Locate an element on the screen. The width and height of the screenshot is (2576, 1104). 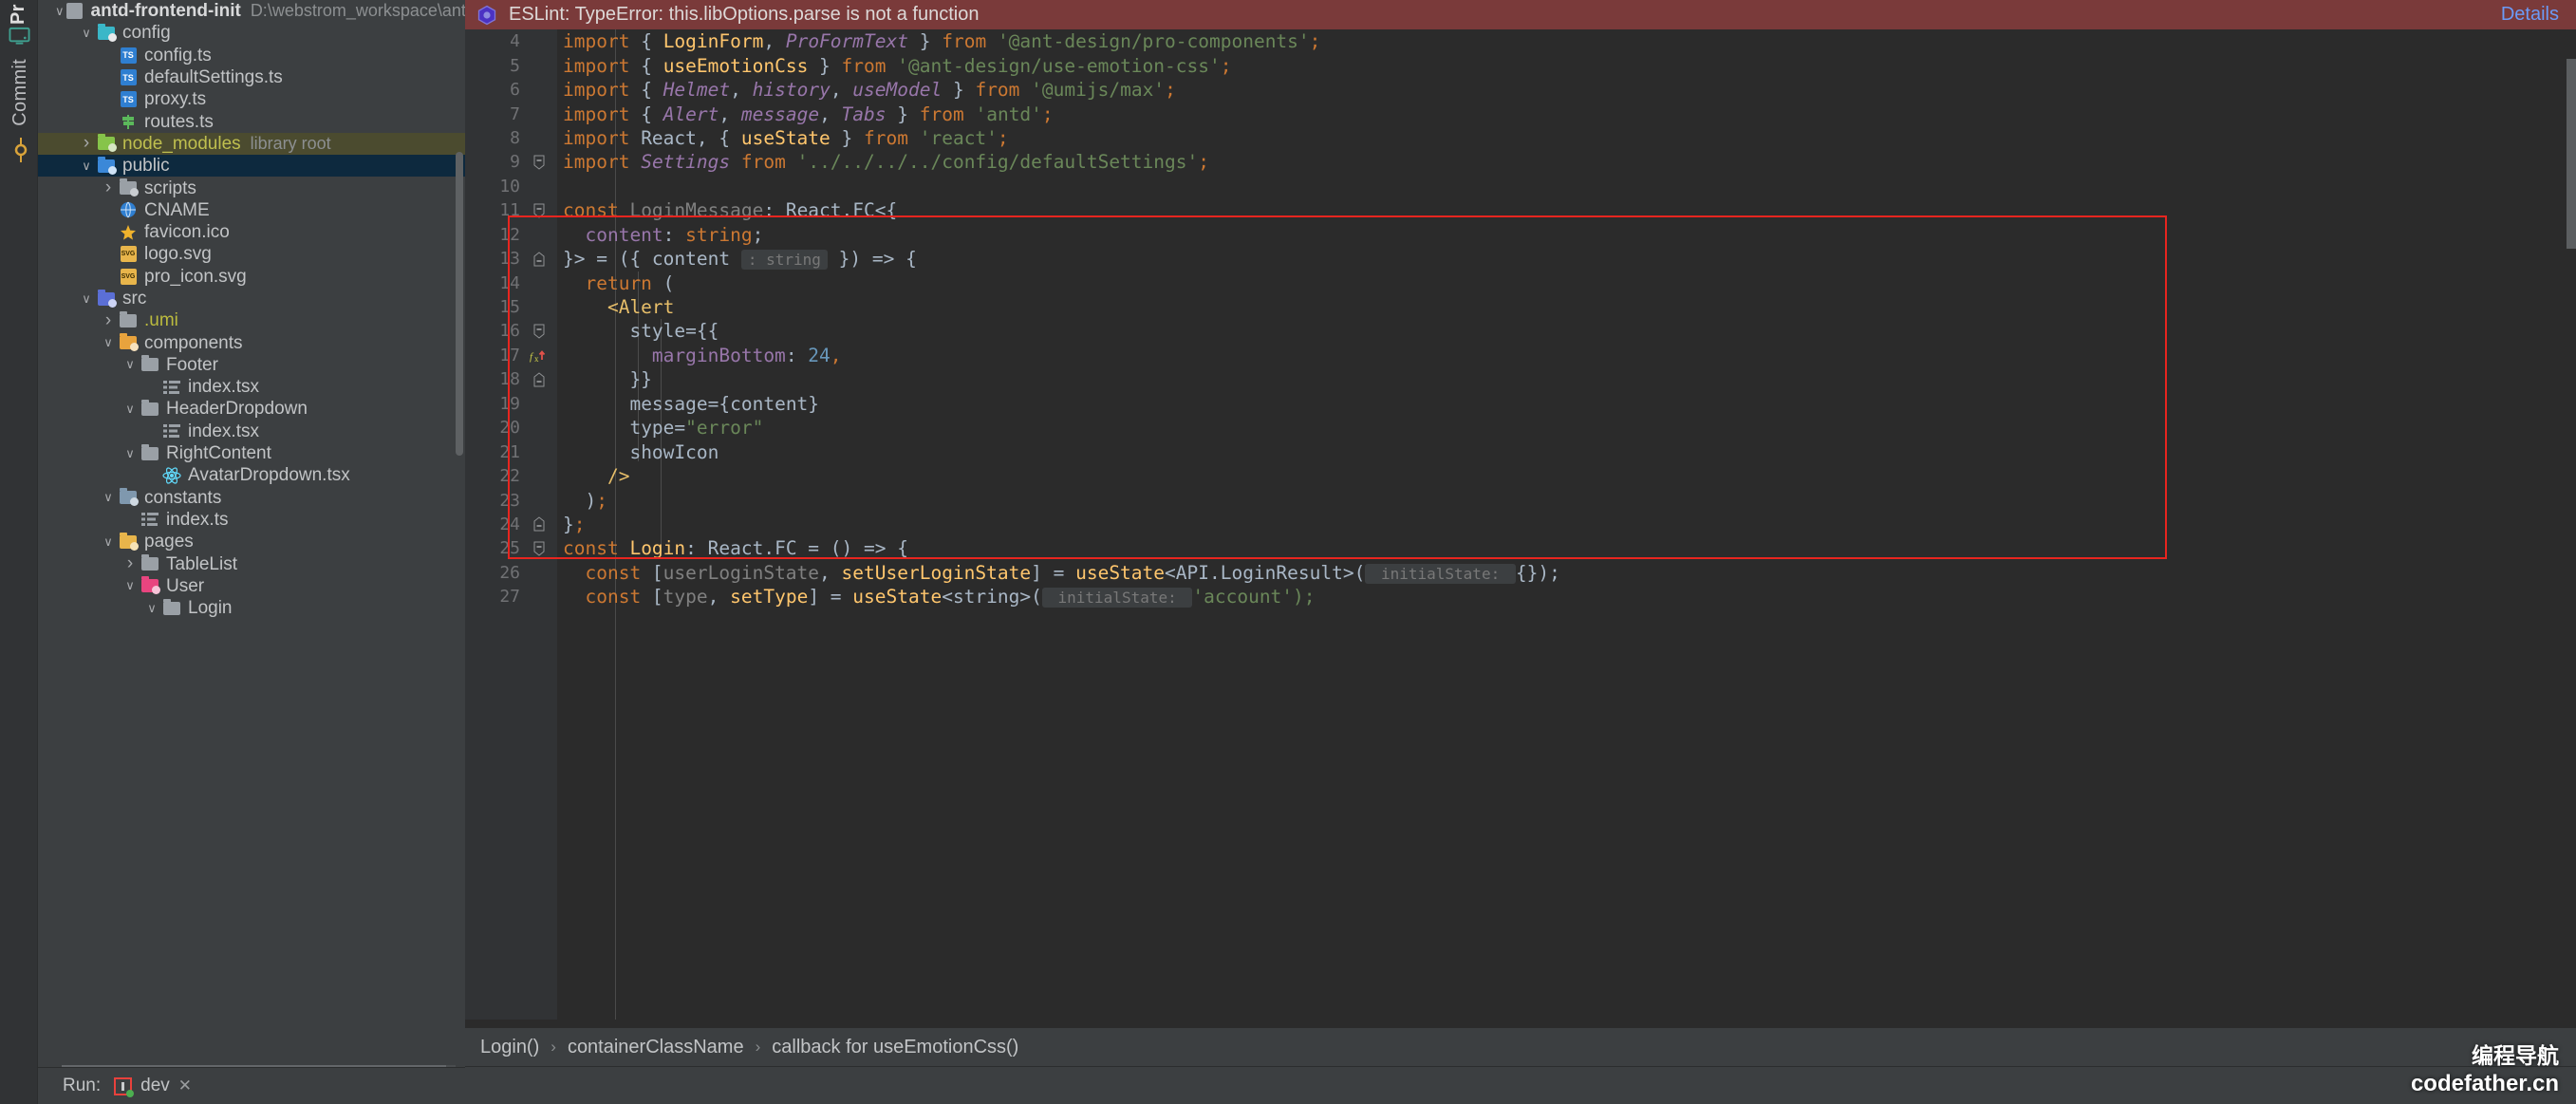
code-line: 13}> = ({ content : string }) => { is located at coordinates (1520, 259).